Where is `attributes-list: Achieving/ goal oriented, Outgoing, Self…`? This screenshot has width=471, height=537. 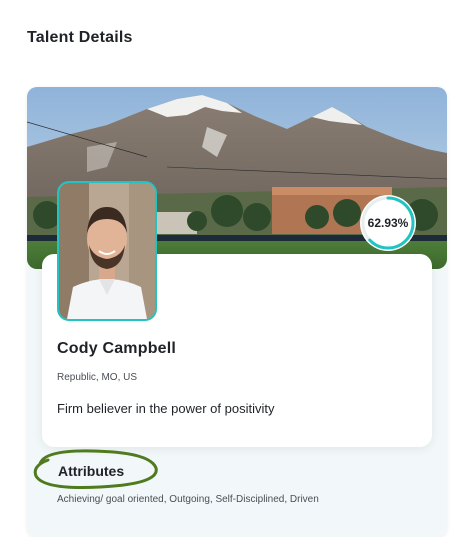 attributes-list: Achieving/ goal oriented, Outgoing, Self… is located at coordinates (188, 499).